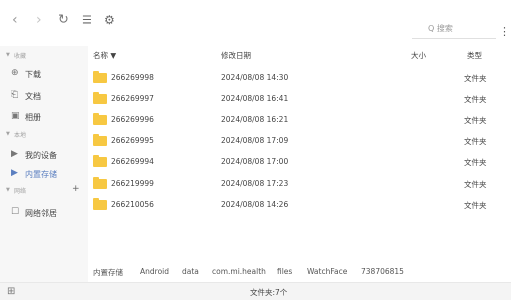 Image resolution: width=511 pixels, height=300 pixels. What do you see at coordinates (15, 116) in the screenshot?
I see `image-icon: ▣` at bounding box center [15, 116].